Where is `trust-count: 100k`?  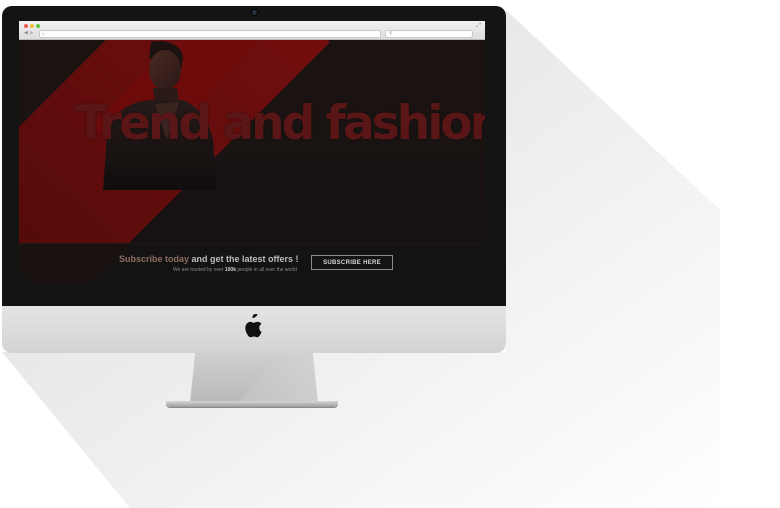 trust-count: 100k is located at coordinates (230, 270).